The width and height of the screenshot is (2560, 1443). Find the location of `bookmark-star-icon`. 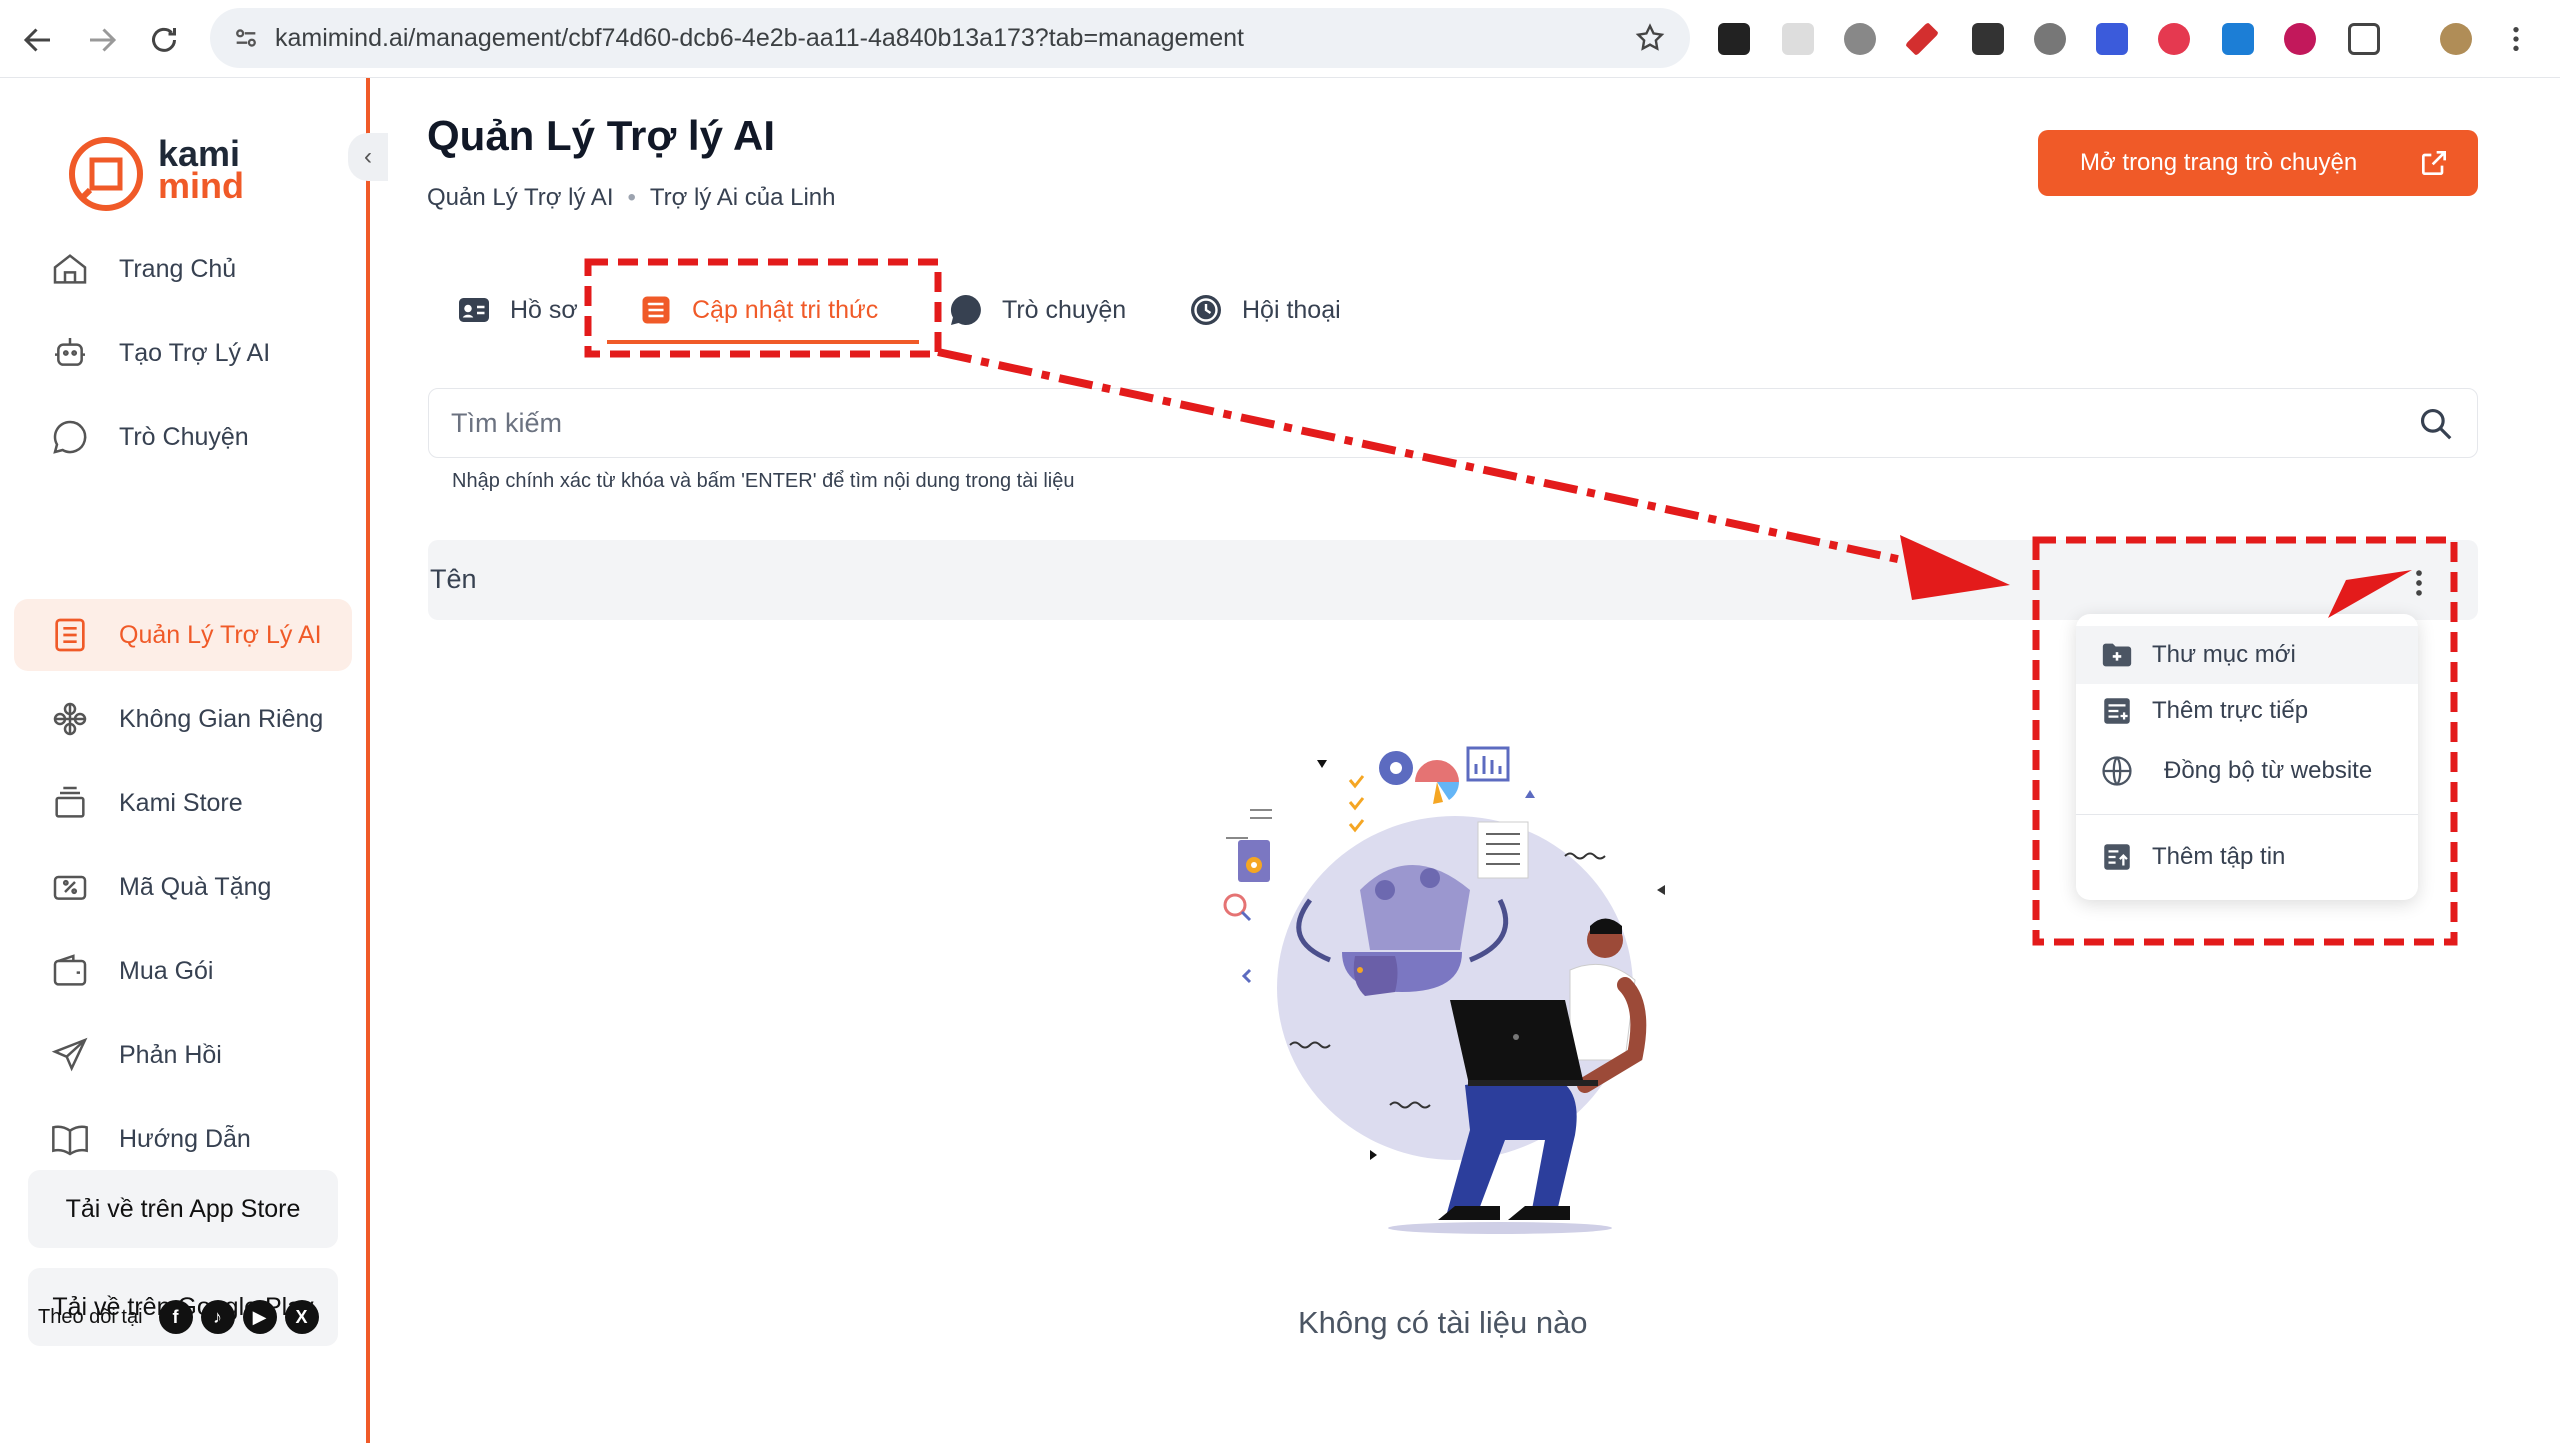

bookmark-star-icon is located at coordinates (1650, 38).